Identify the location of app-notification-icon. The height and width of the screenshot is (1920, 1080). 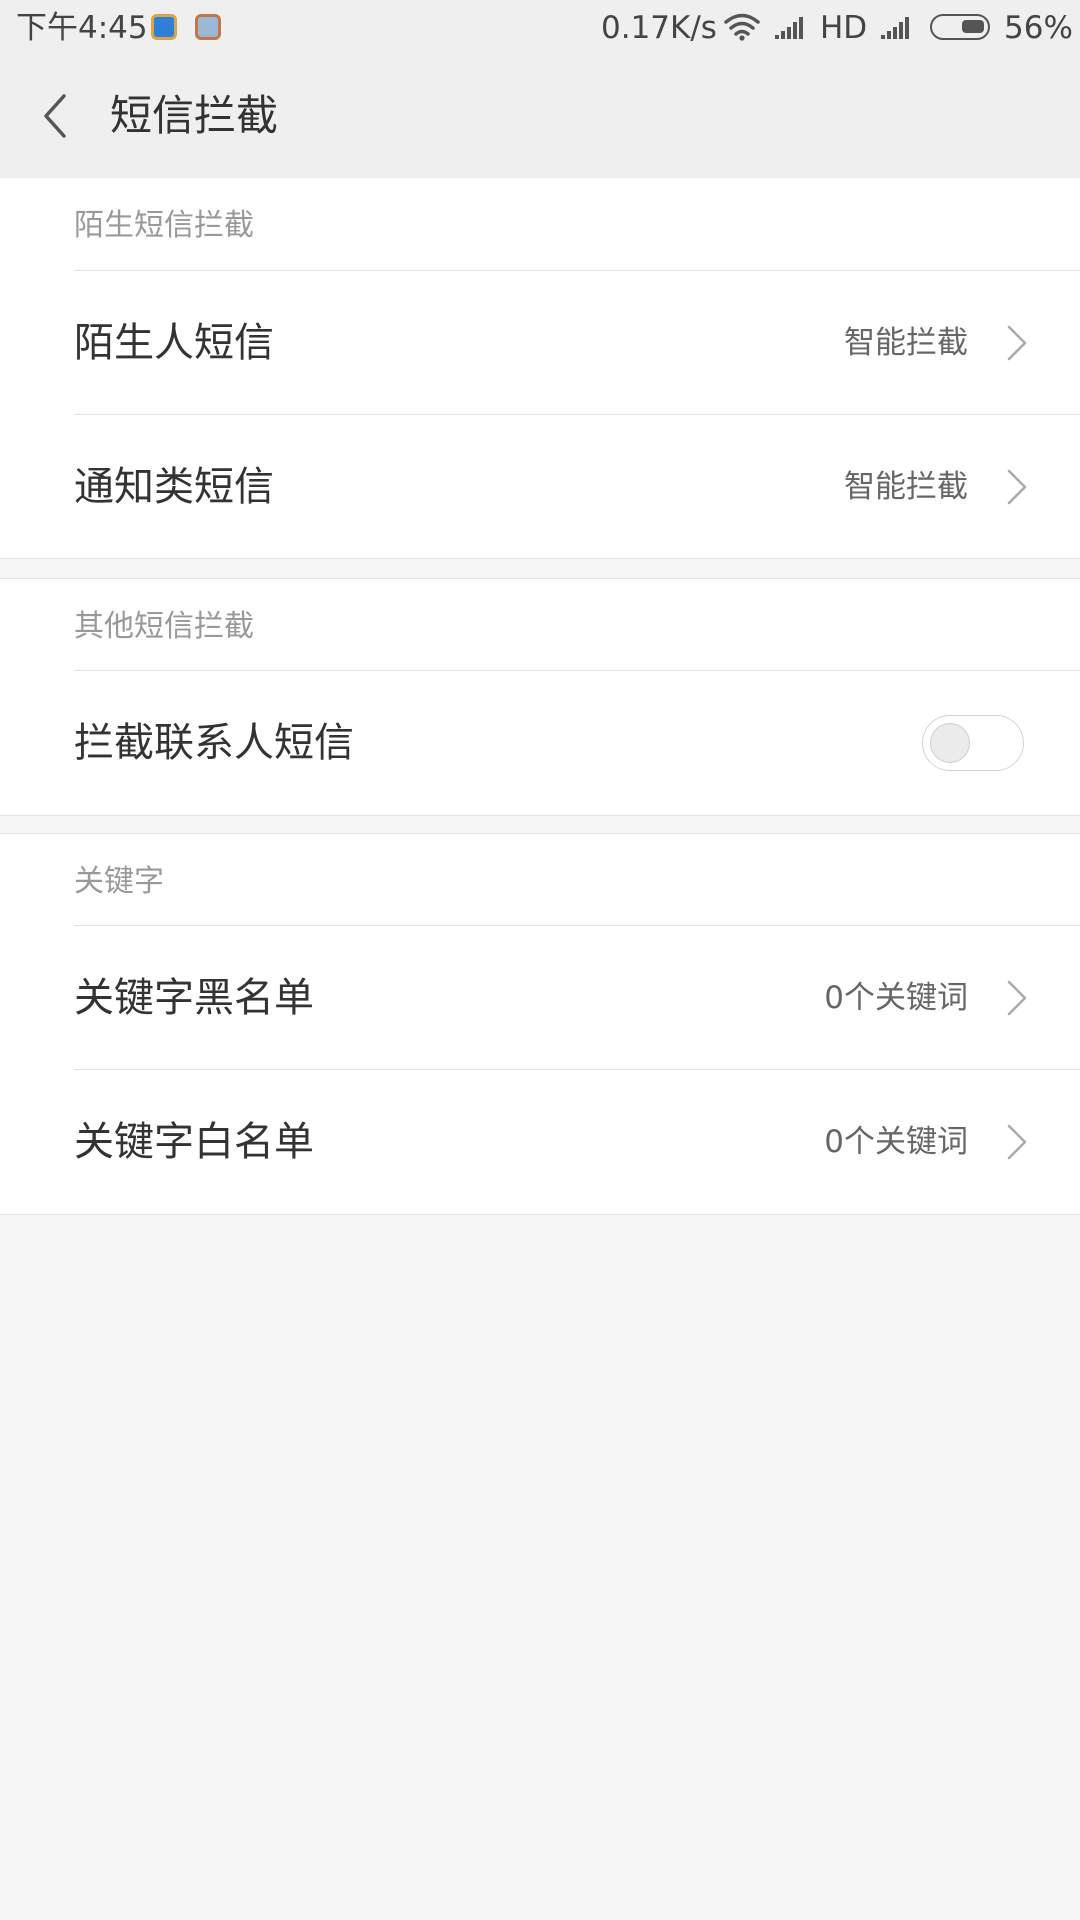
(164, 27).